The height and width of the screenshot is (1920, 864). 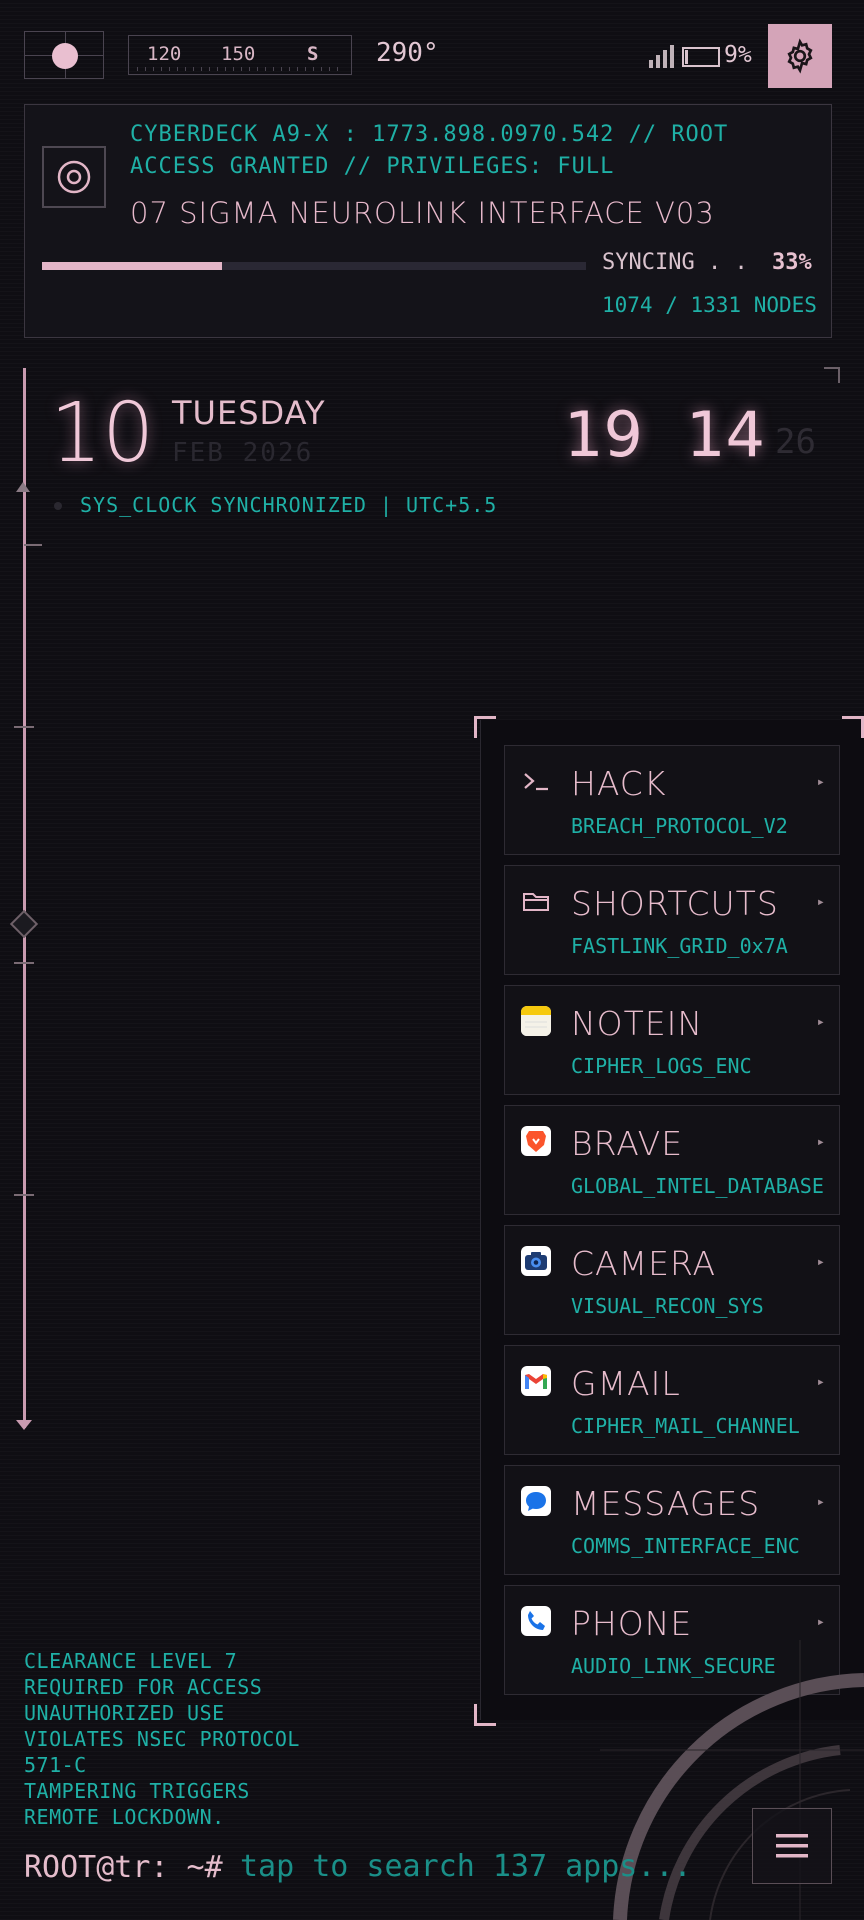 What do you see at coordinates (102, 433) in the screenshot?
I see `date-day: 10` at bounding box center [102, 433].